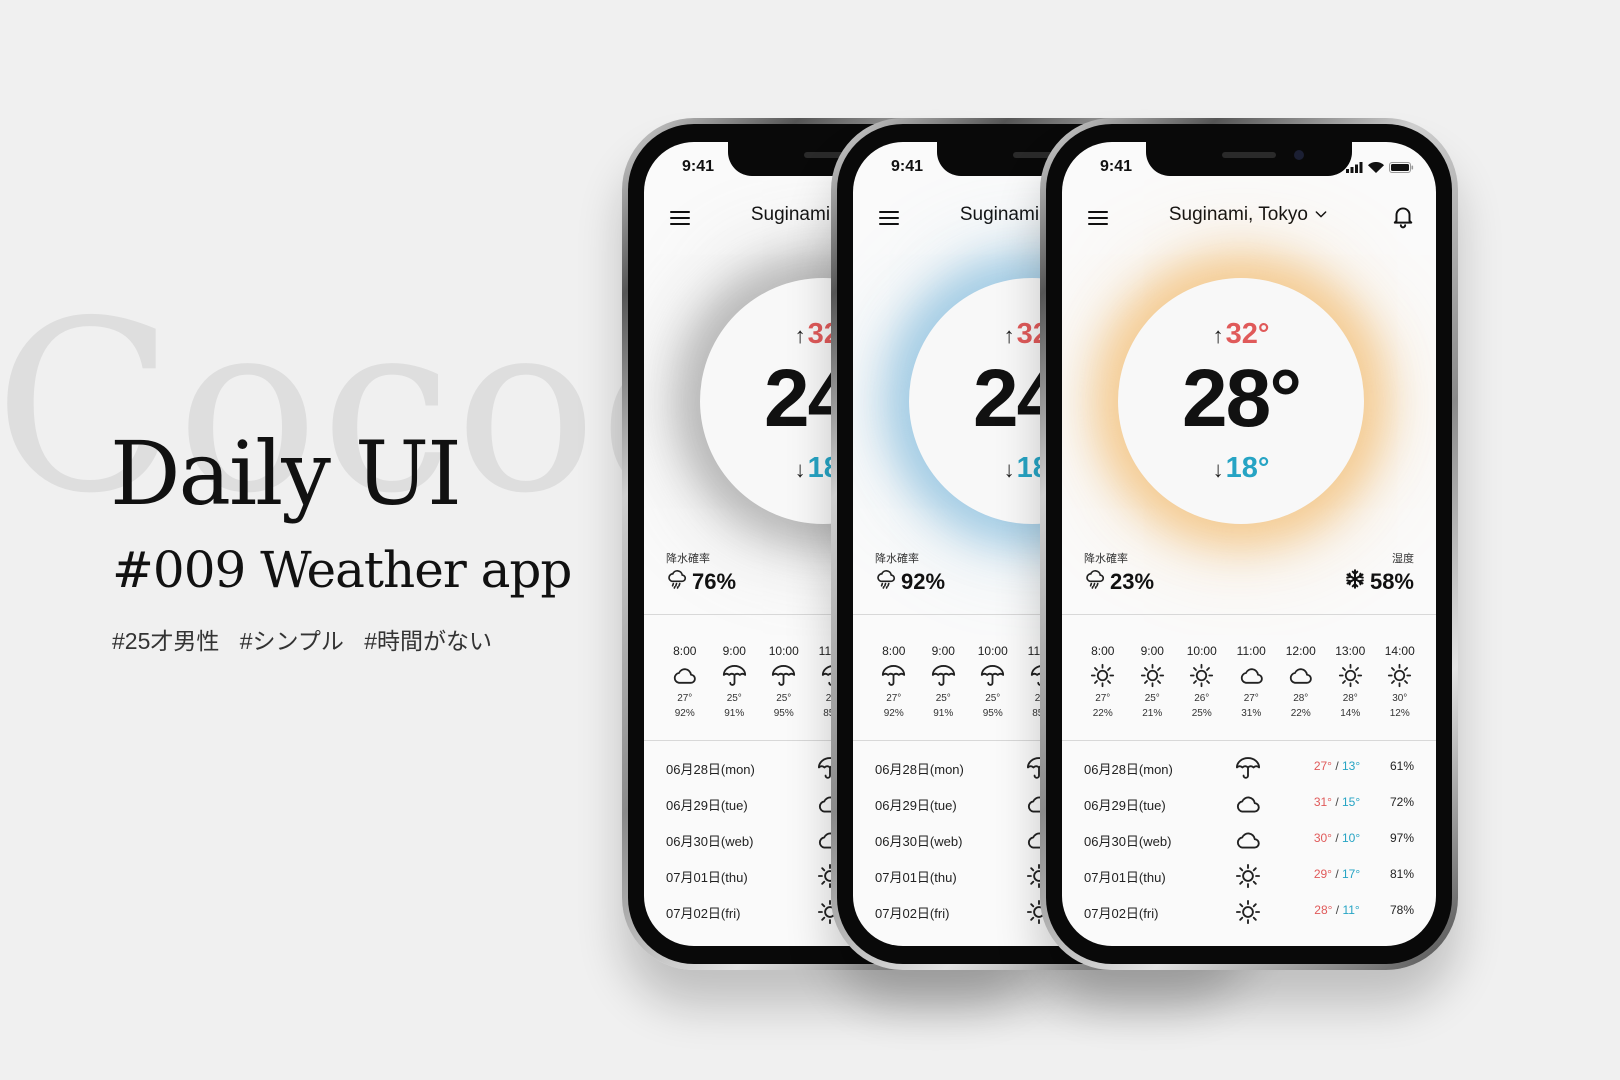  I want to click on hourly-time: 11:00, so click(1251, 651).